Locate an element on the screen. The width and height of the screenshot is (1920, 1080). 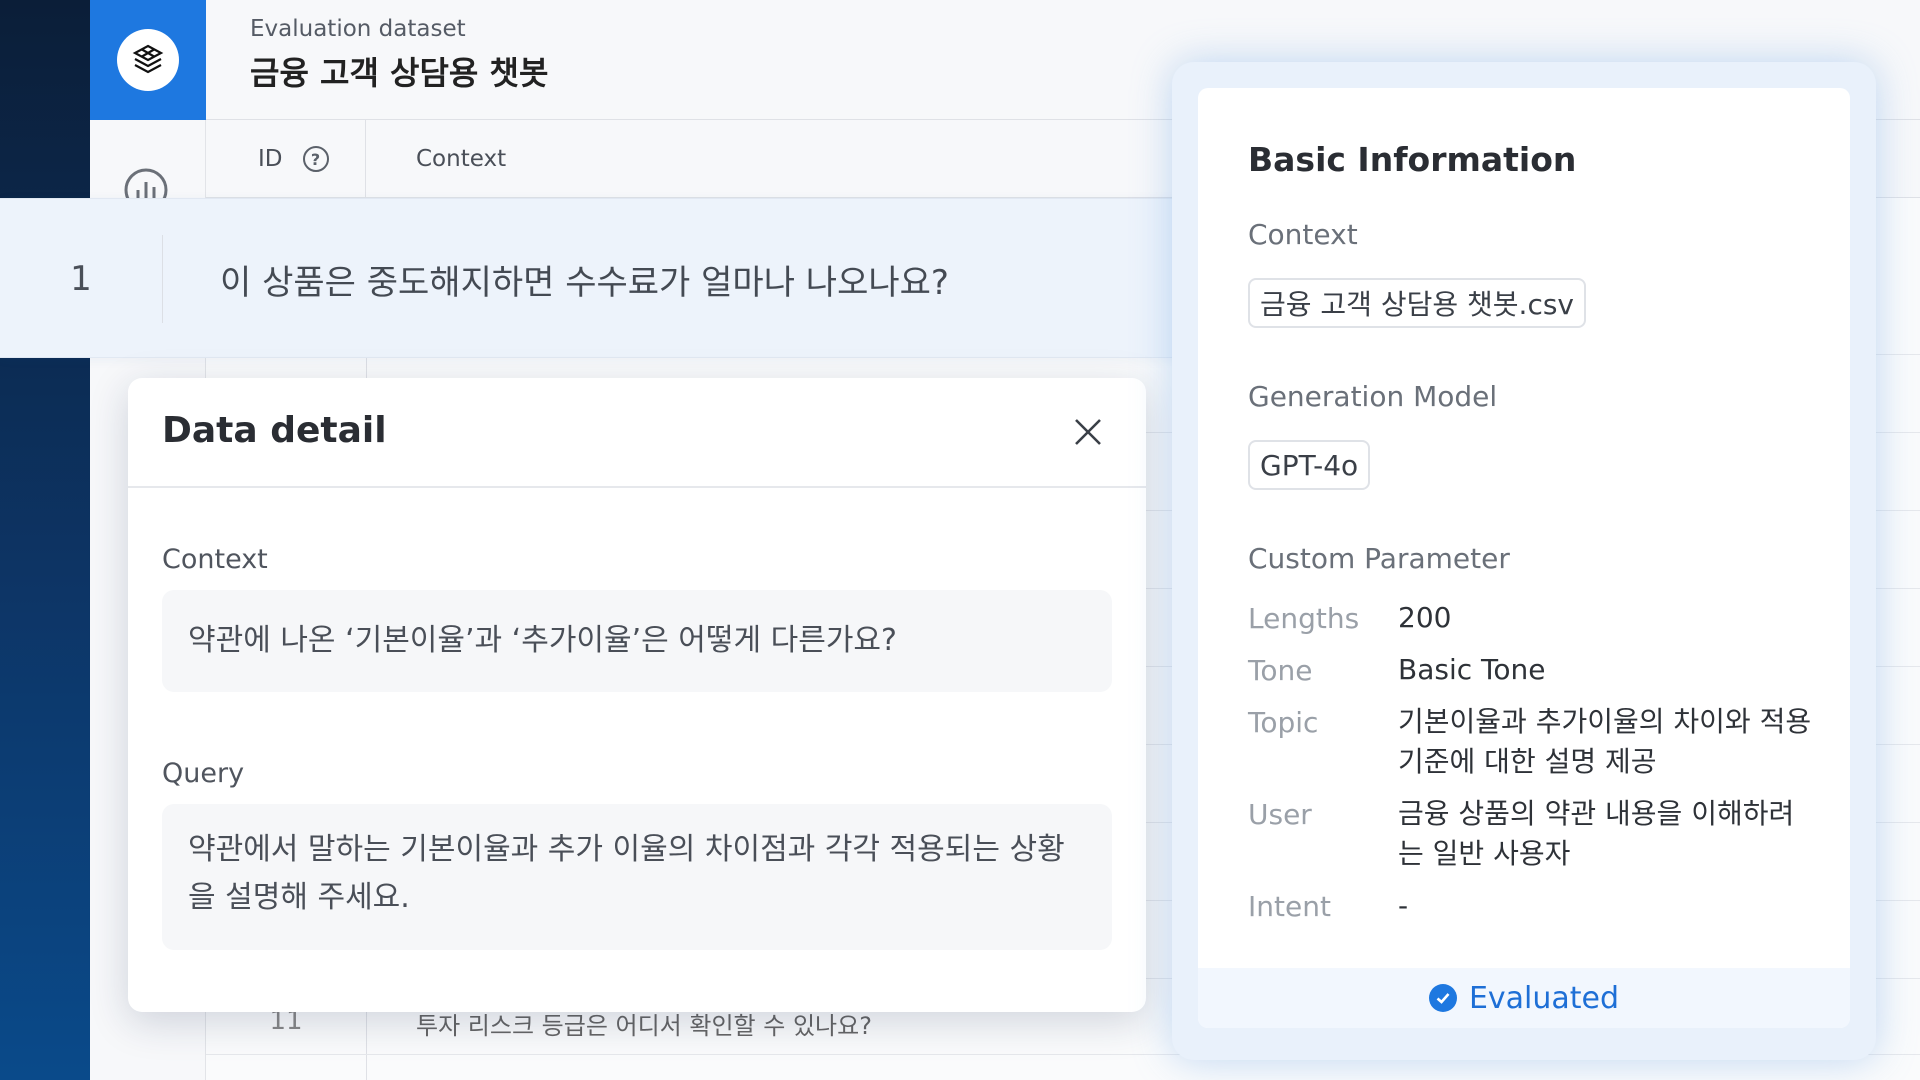
param-value-topic: 기본이율과 추가이율의 차이와 적용 기준에 대한 설명 제공 is located at coordinates (1605, 741).